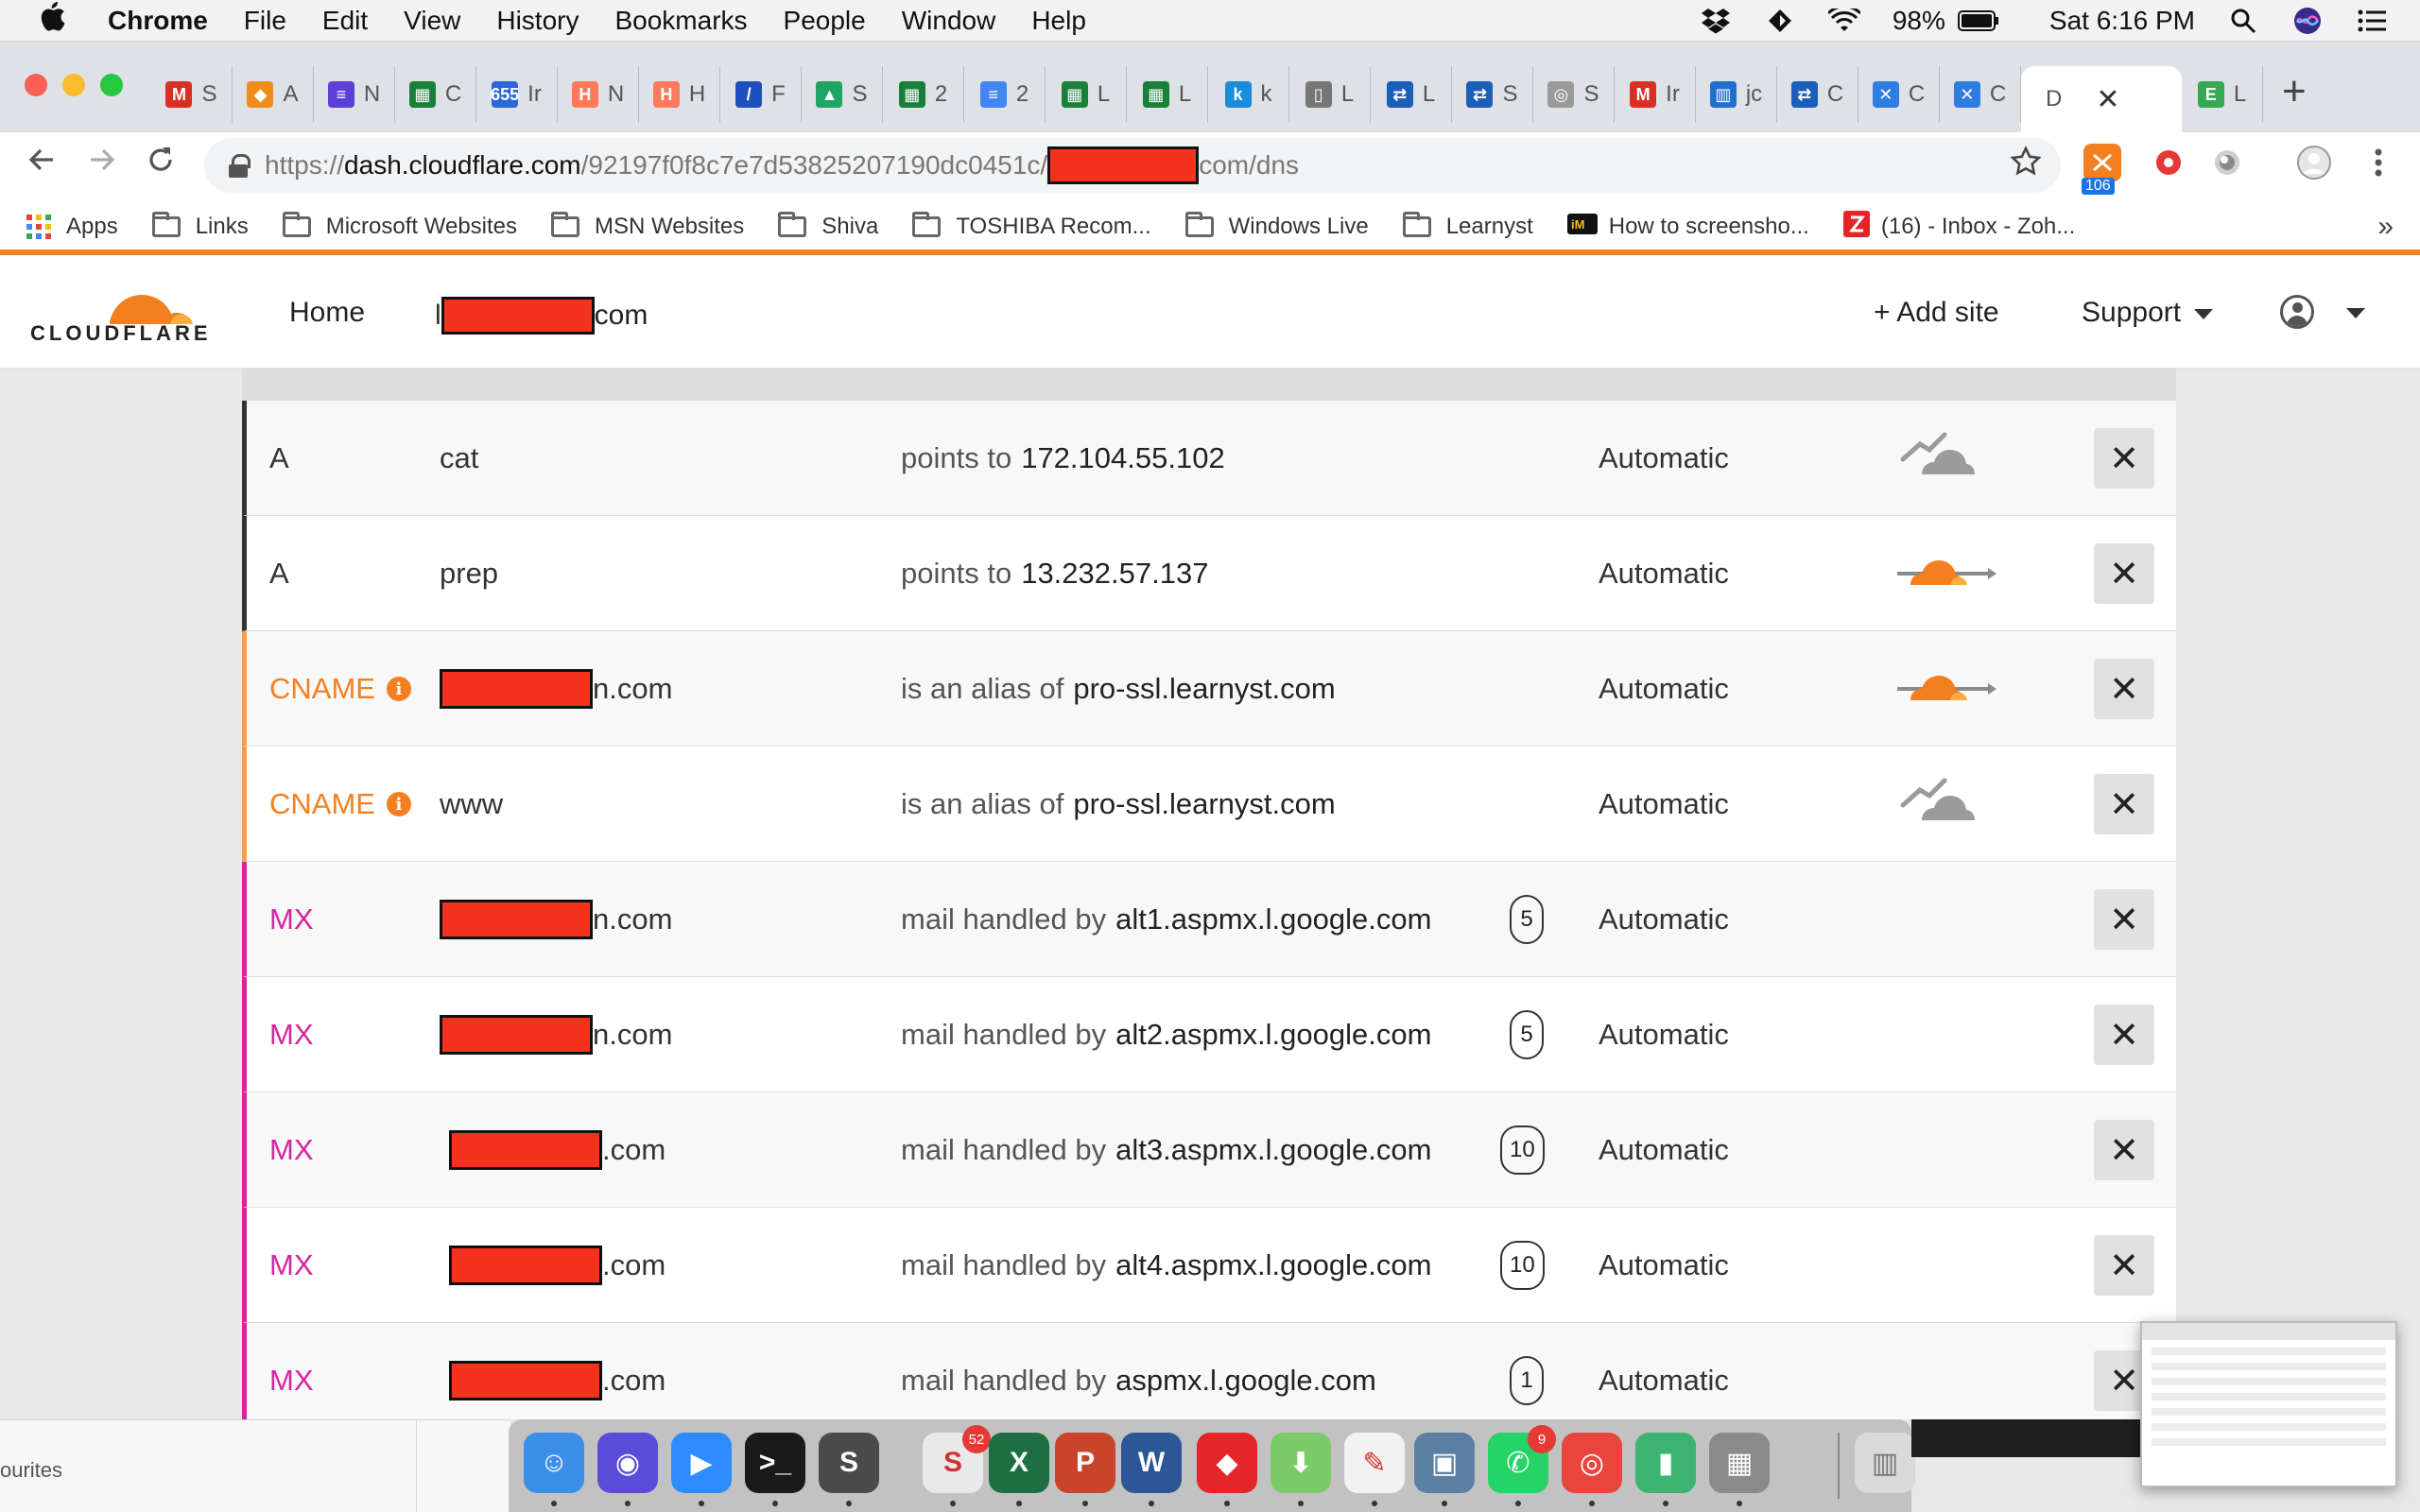 This screenshot has height=1512, width=2420. Describe the element at coordinates (2122, 21) in the screenshot. I see `clock: Sat 6:16 PM` at that location.